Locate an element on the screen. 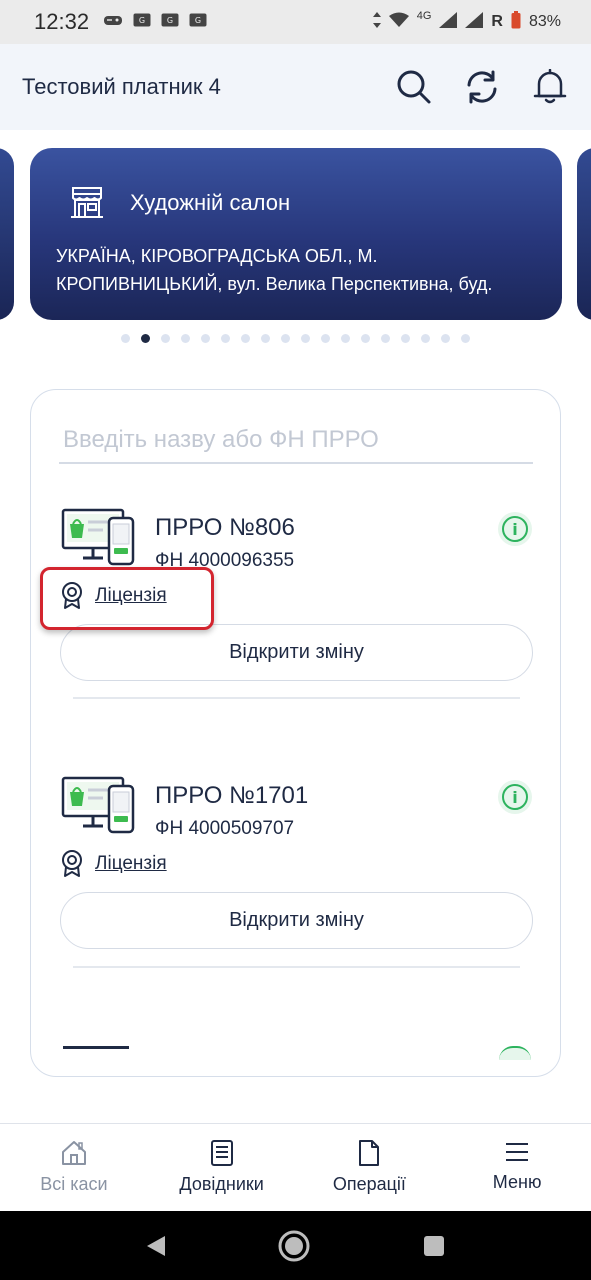 This screenshot has height=1280, width=591. refresh-button is located at coordinates (482, 87).